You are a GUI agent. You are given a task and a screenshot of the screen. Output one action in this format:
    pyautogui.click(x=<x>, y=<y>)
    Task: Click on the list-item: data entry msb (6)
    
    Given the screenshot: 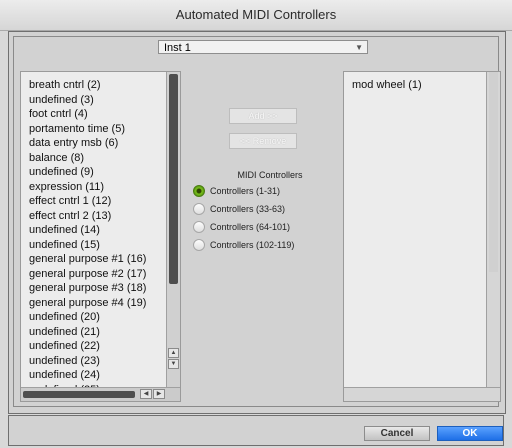 What is the action you would take?
    pyautogui.click(x=83, y=143)
    